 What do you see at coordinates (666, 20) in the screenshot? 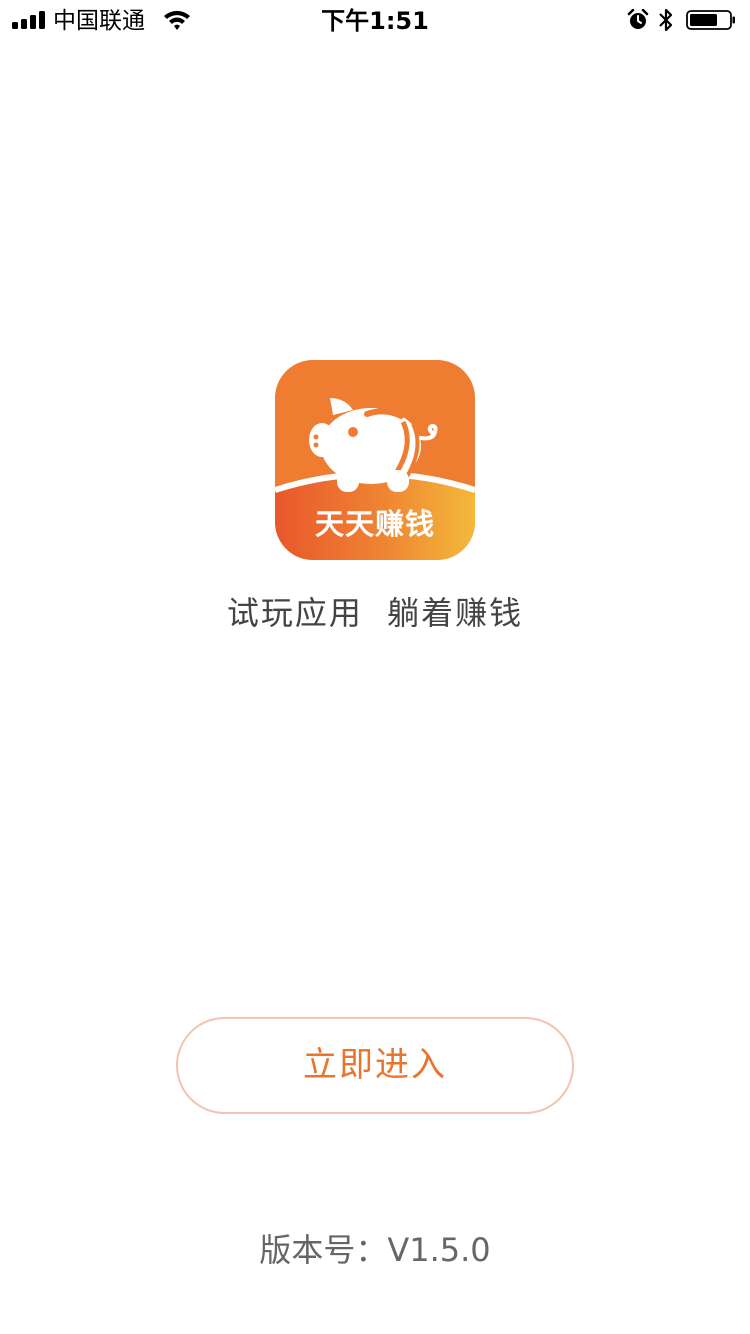
I see `bluetooth-icon` at bounding box center [666, 20].